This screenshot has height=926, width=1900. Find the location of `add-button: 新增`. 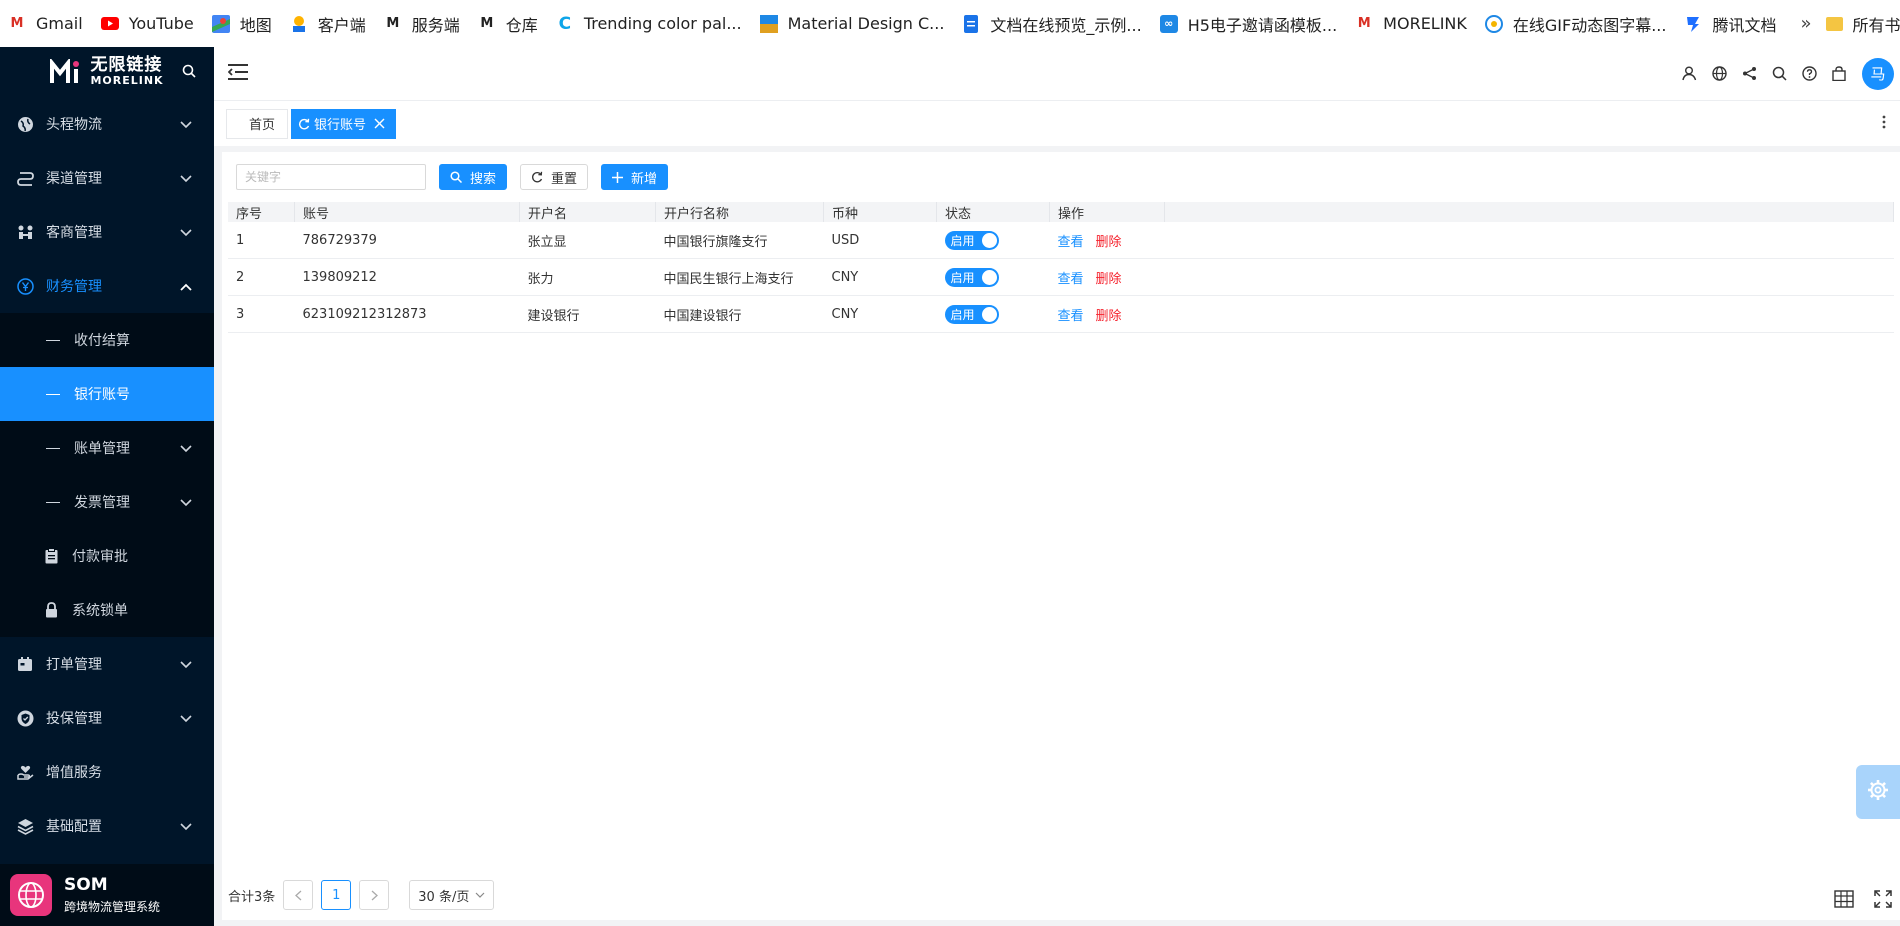

add-button: 新增 is located at coordinates (635, 177).